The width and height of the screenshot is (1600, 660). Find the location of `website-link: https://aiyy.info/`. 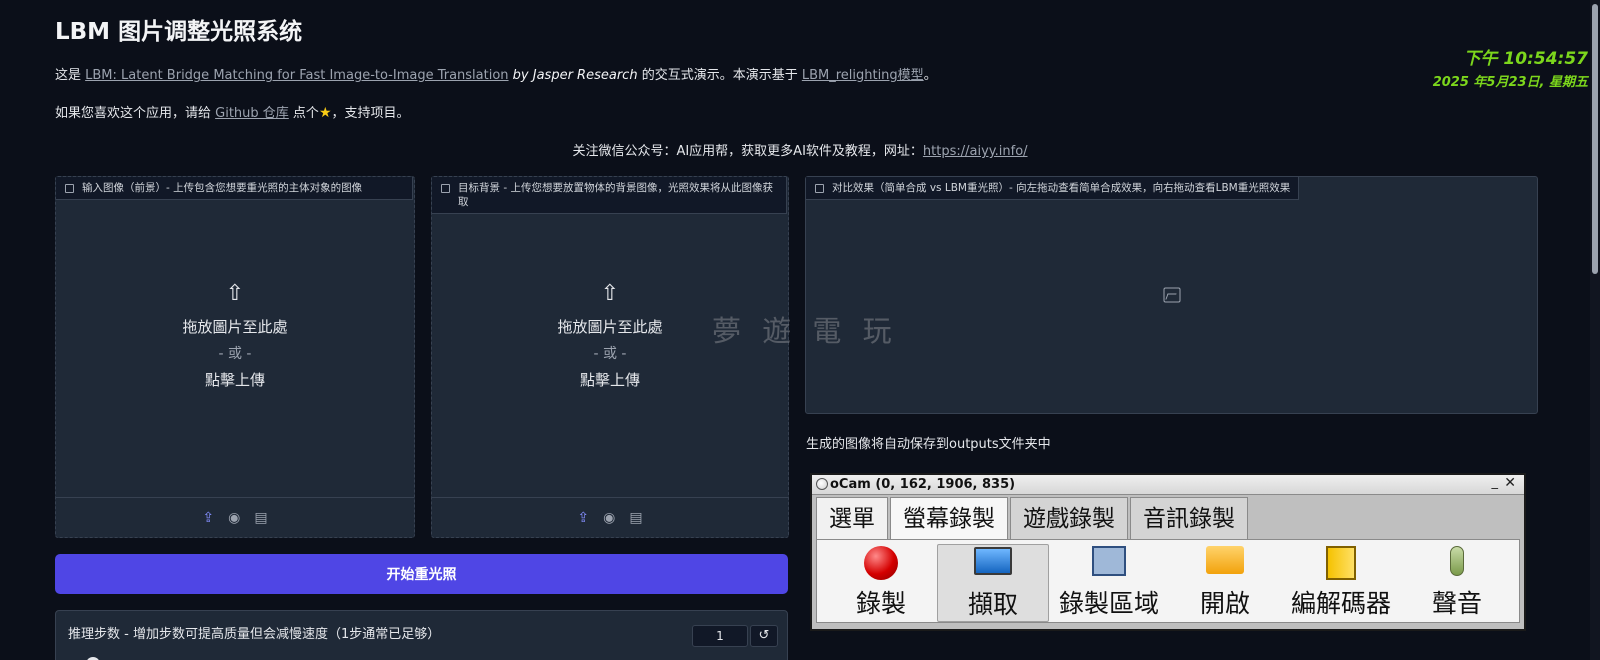

website-link: https://aiyy.info/ is located at coordinates (975, 151).